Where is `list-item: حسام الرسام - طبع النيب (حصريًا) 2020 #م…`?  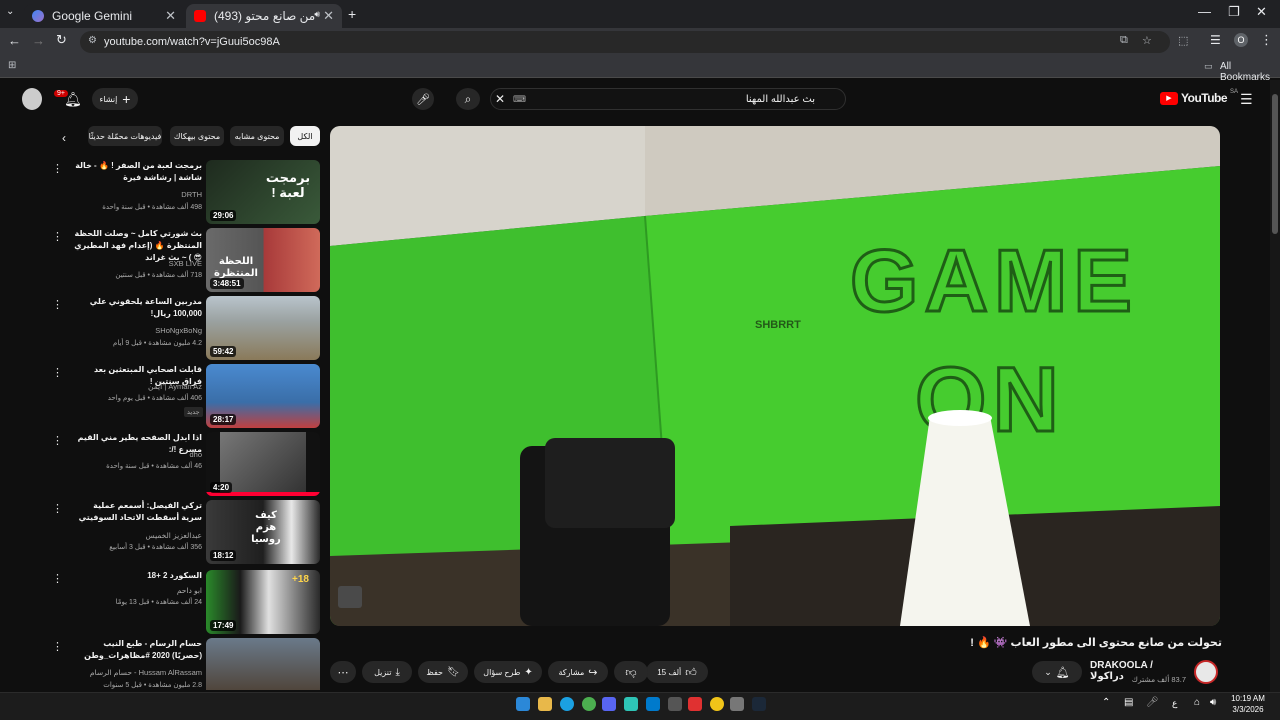 list-item: حسام الرسام - طبع النيب (حصريًا) 2020 #م… is located at coordinates (184, 664).